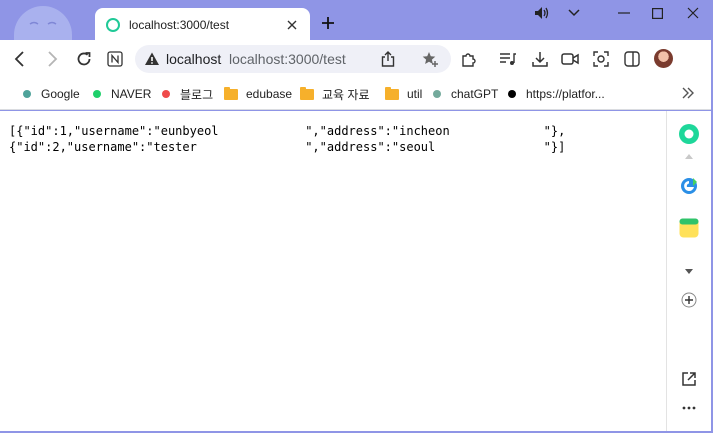  What do you see at coordinates (356, 21) in the screenshot?
I see `title-bar: localhost:3000/test` at bounding box center [356, 21].